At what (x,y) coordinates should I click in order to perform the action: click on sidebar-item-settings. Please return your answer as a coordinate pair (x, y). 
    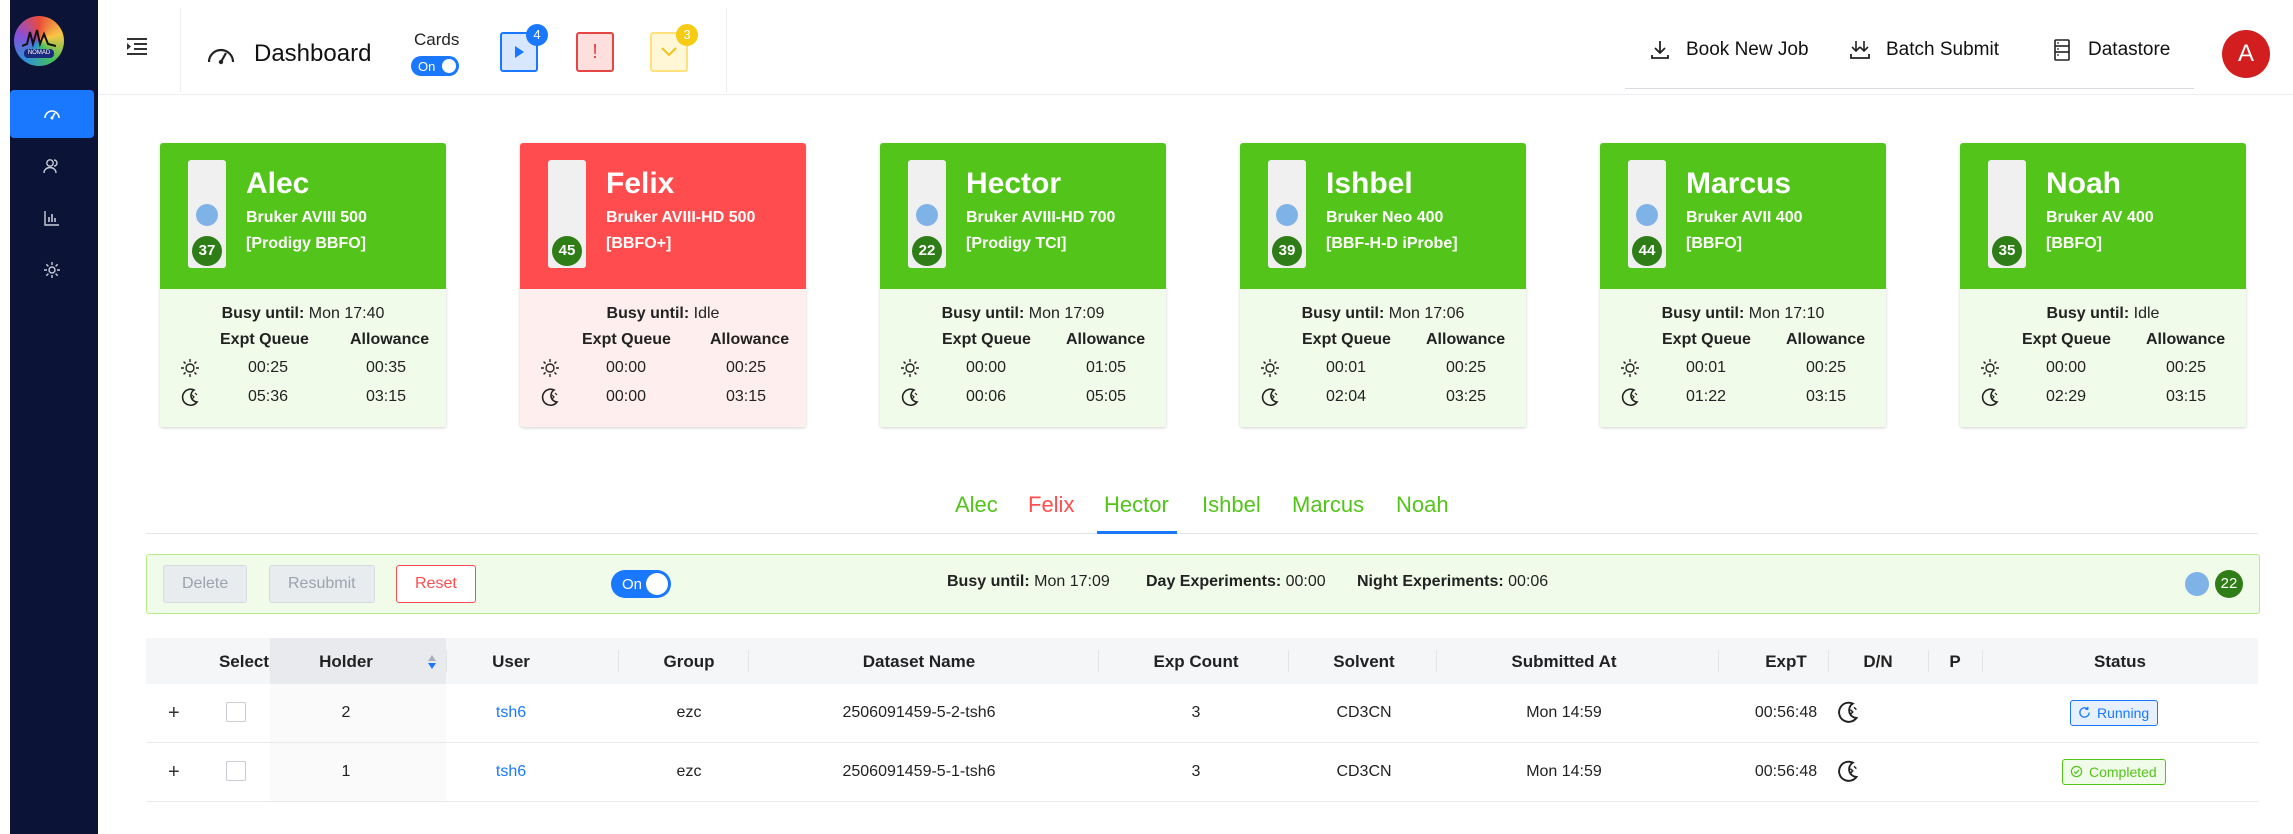
    Looking at the image, I should click on (52, 270).